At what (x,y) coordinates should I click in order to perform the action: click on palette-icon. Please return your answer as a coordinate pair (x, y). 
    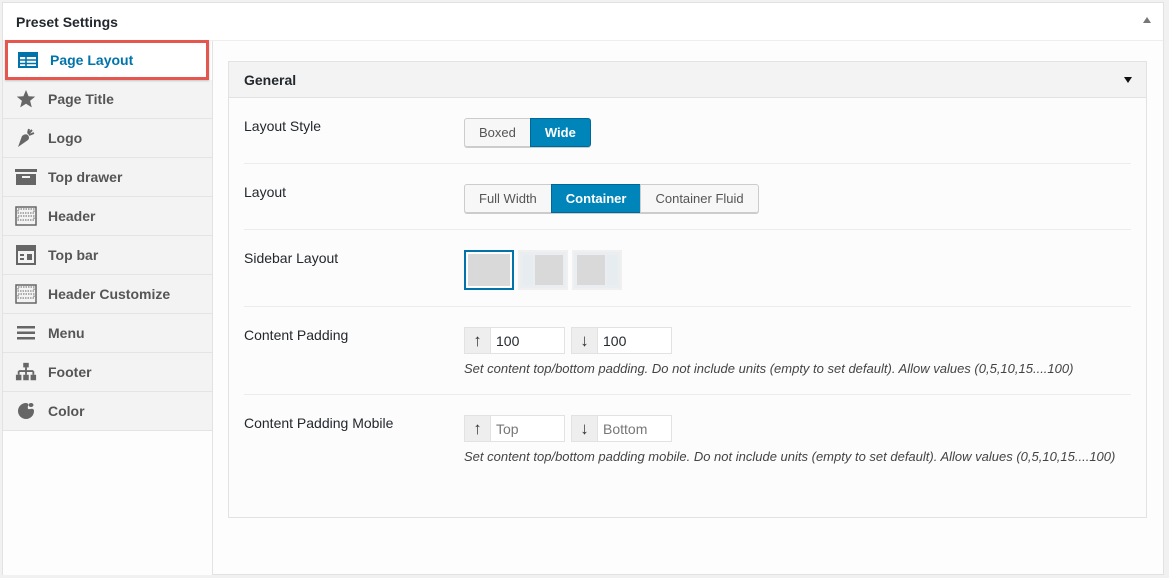
    Looking at the image, I should click on (26, 411).